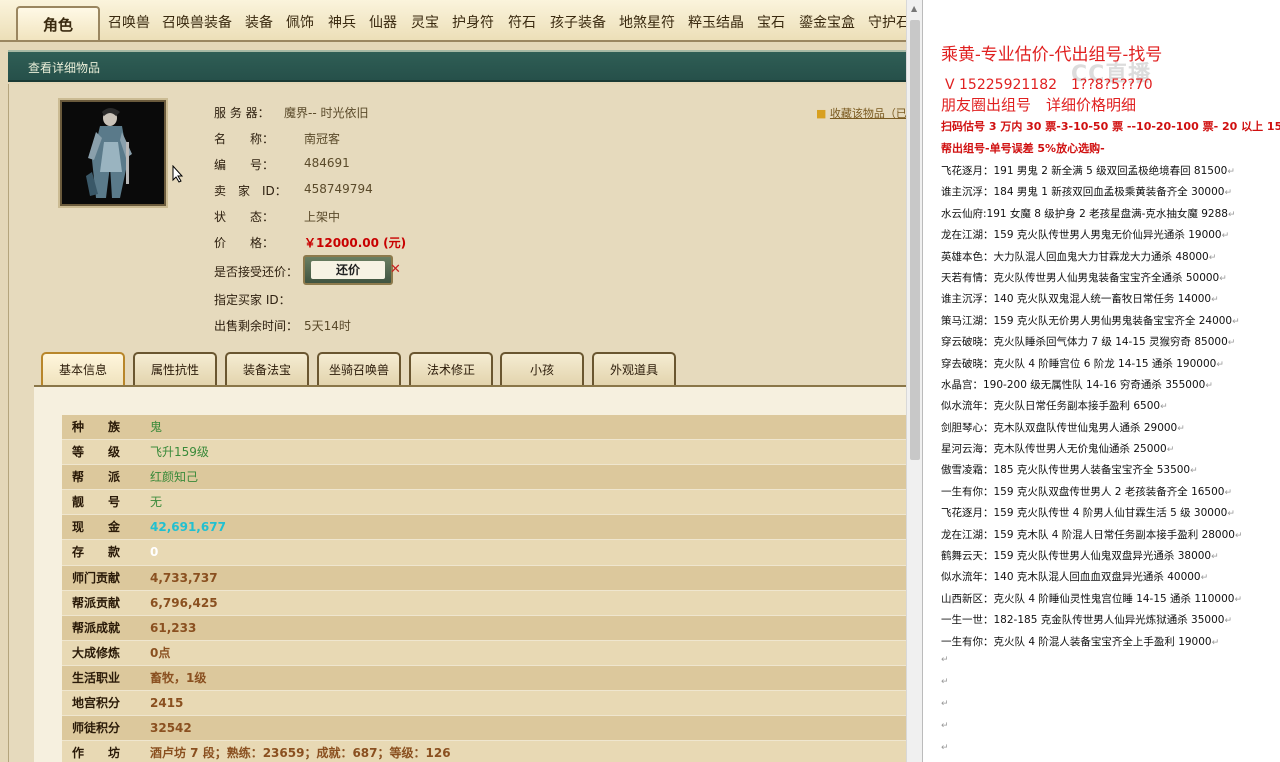  I want to click on buyer-id-label: 指定买家 ID：, so click(252, 300).